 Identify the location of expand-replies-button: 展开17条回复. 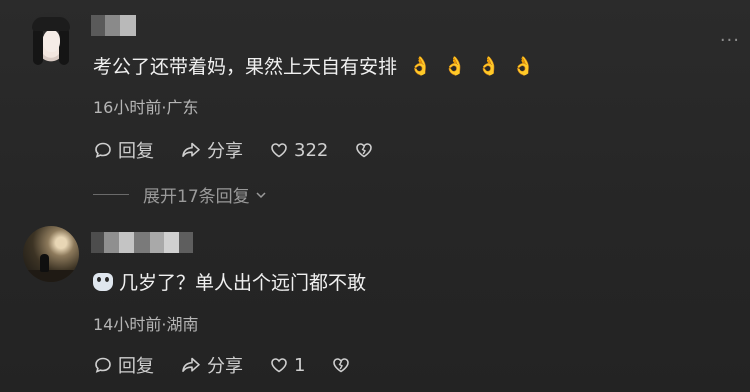
(180, 194).